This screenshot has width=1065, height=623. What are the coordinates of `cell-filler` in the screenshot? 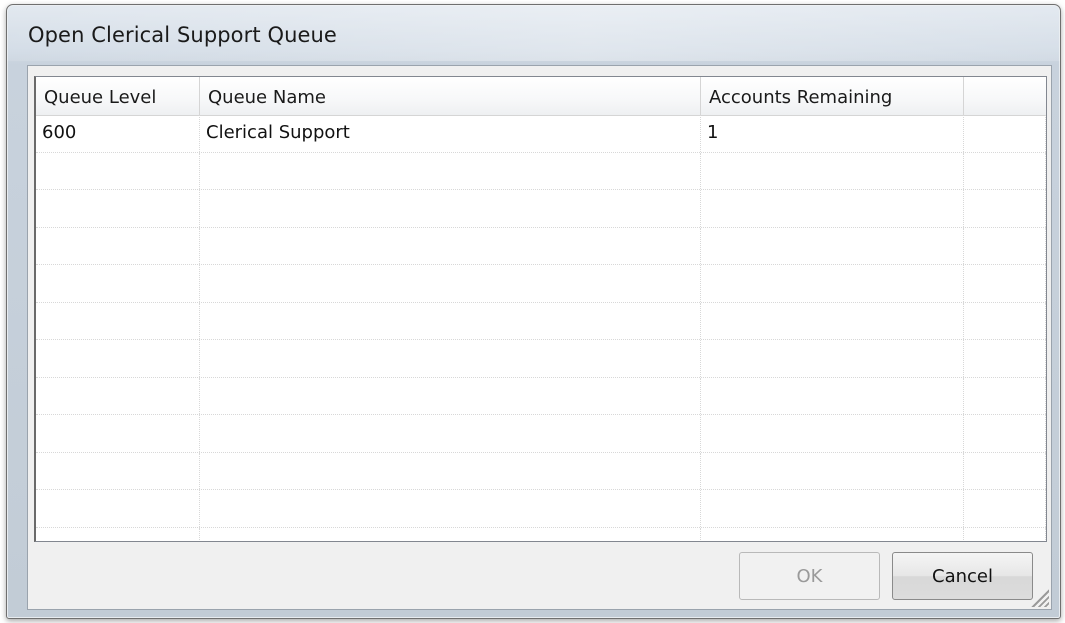 It's located at (1005, 133).